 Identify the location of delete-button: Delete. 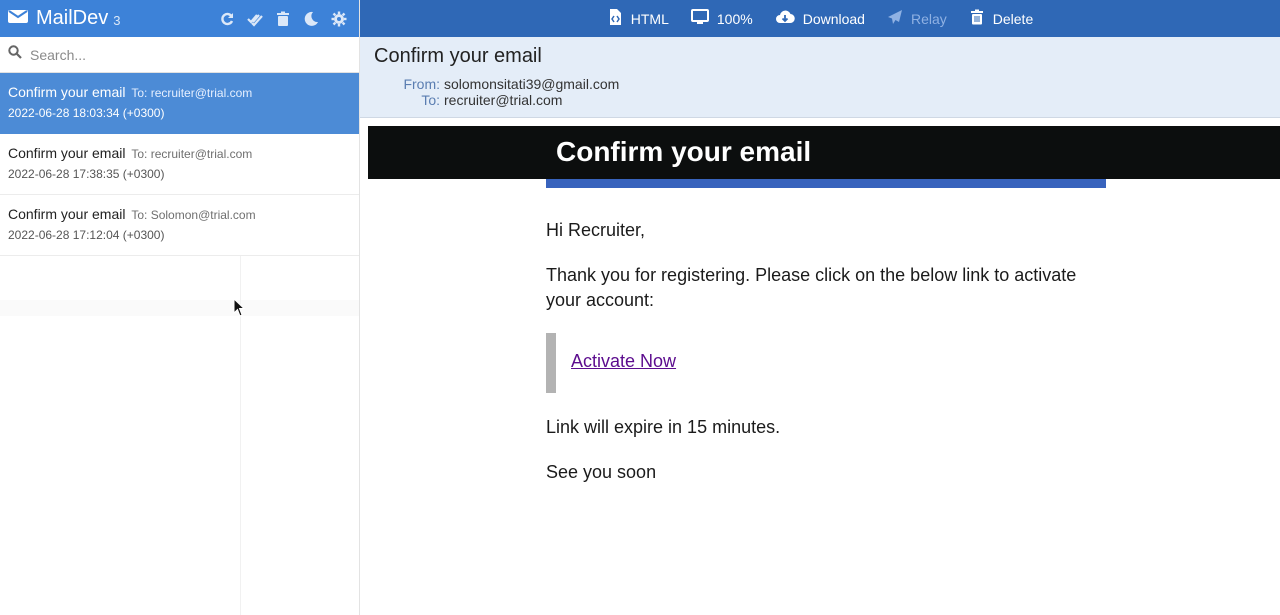
(1001, 18).